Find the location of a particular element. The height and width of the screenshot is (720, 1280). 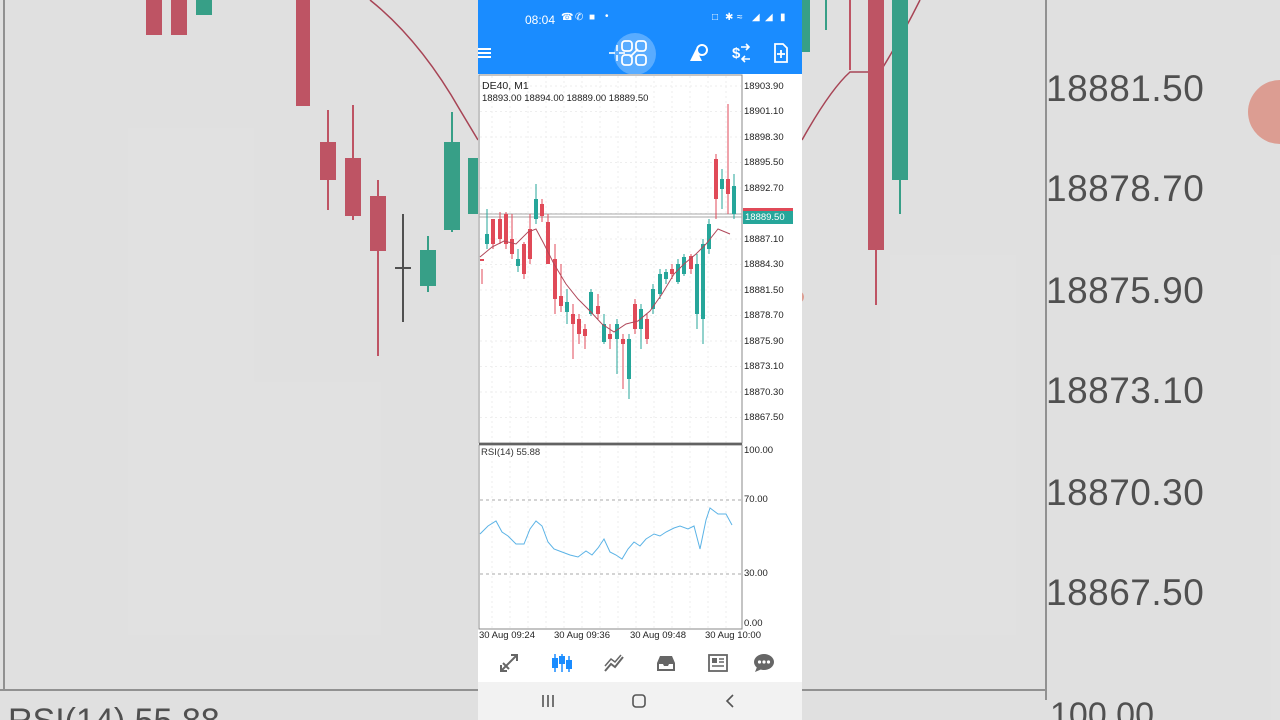

home-button is located at coordinates (639, 701).